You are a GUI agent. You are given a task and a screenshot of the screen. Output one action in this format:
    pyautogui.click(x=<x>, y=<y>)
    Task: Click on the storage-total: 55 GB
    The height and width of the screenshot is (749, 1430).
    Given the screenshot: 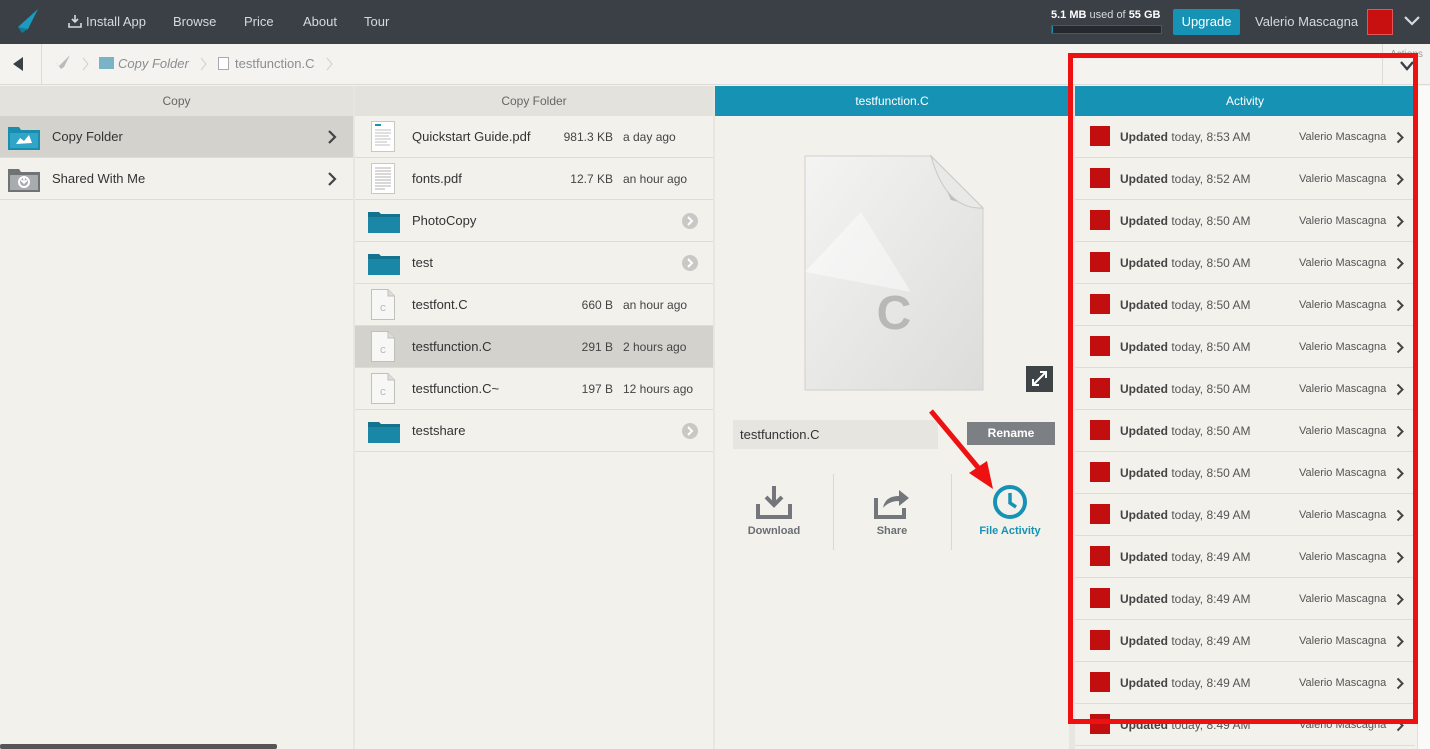 What is the action you would take?
    pyautogui.click(x=1144, y=15)
    